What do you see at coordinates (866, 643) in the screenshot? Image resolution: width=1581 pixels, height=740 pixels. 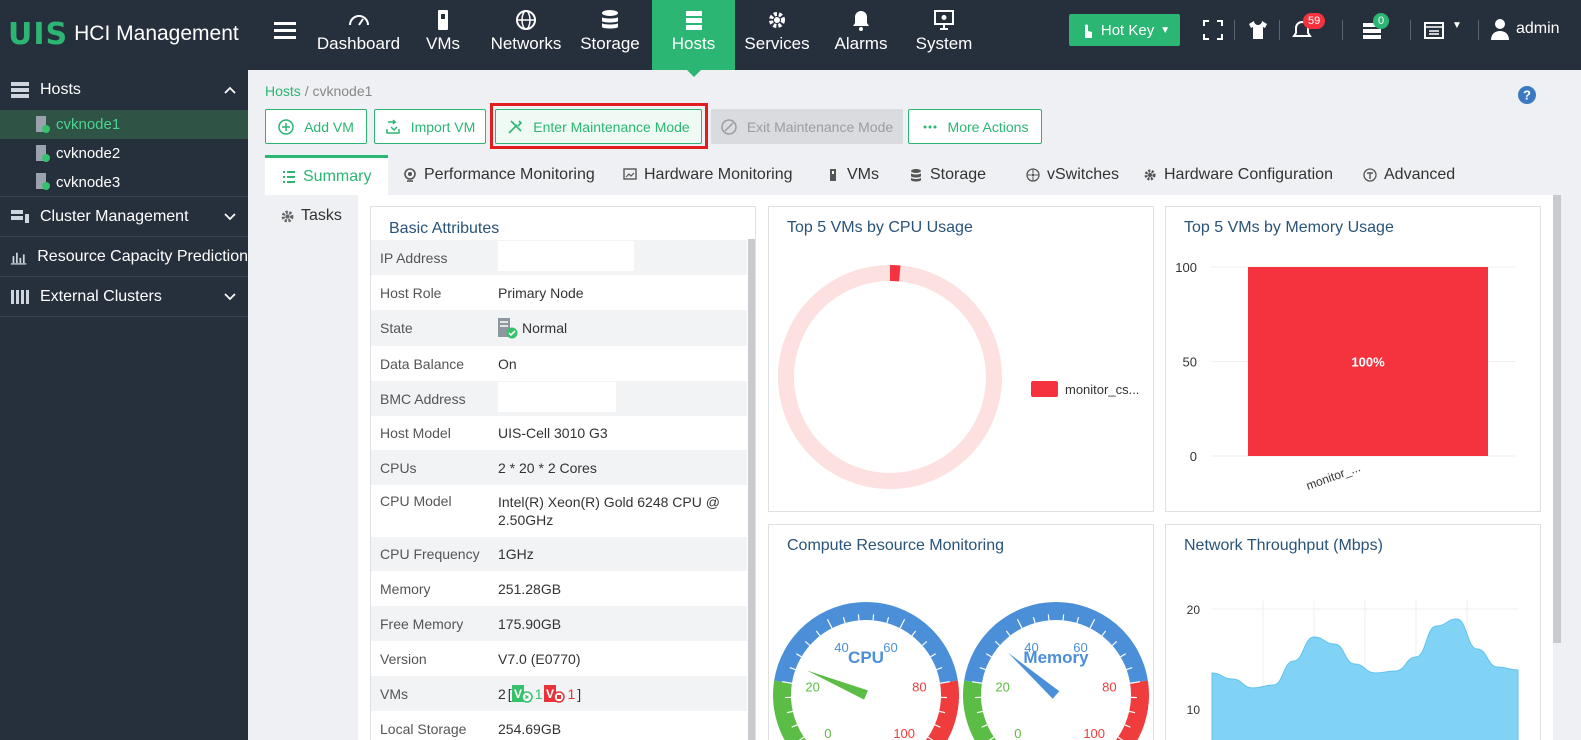 I see `gauge-band-mid` at bounding box center [866, 643].